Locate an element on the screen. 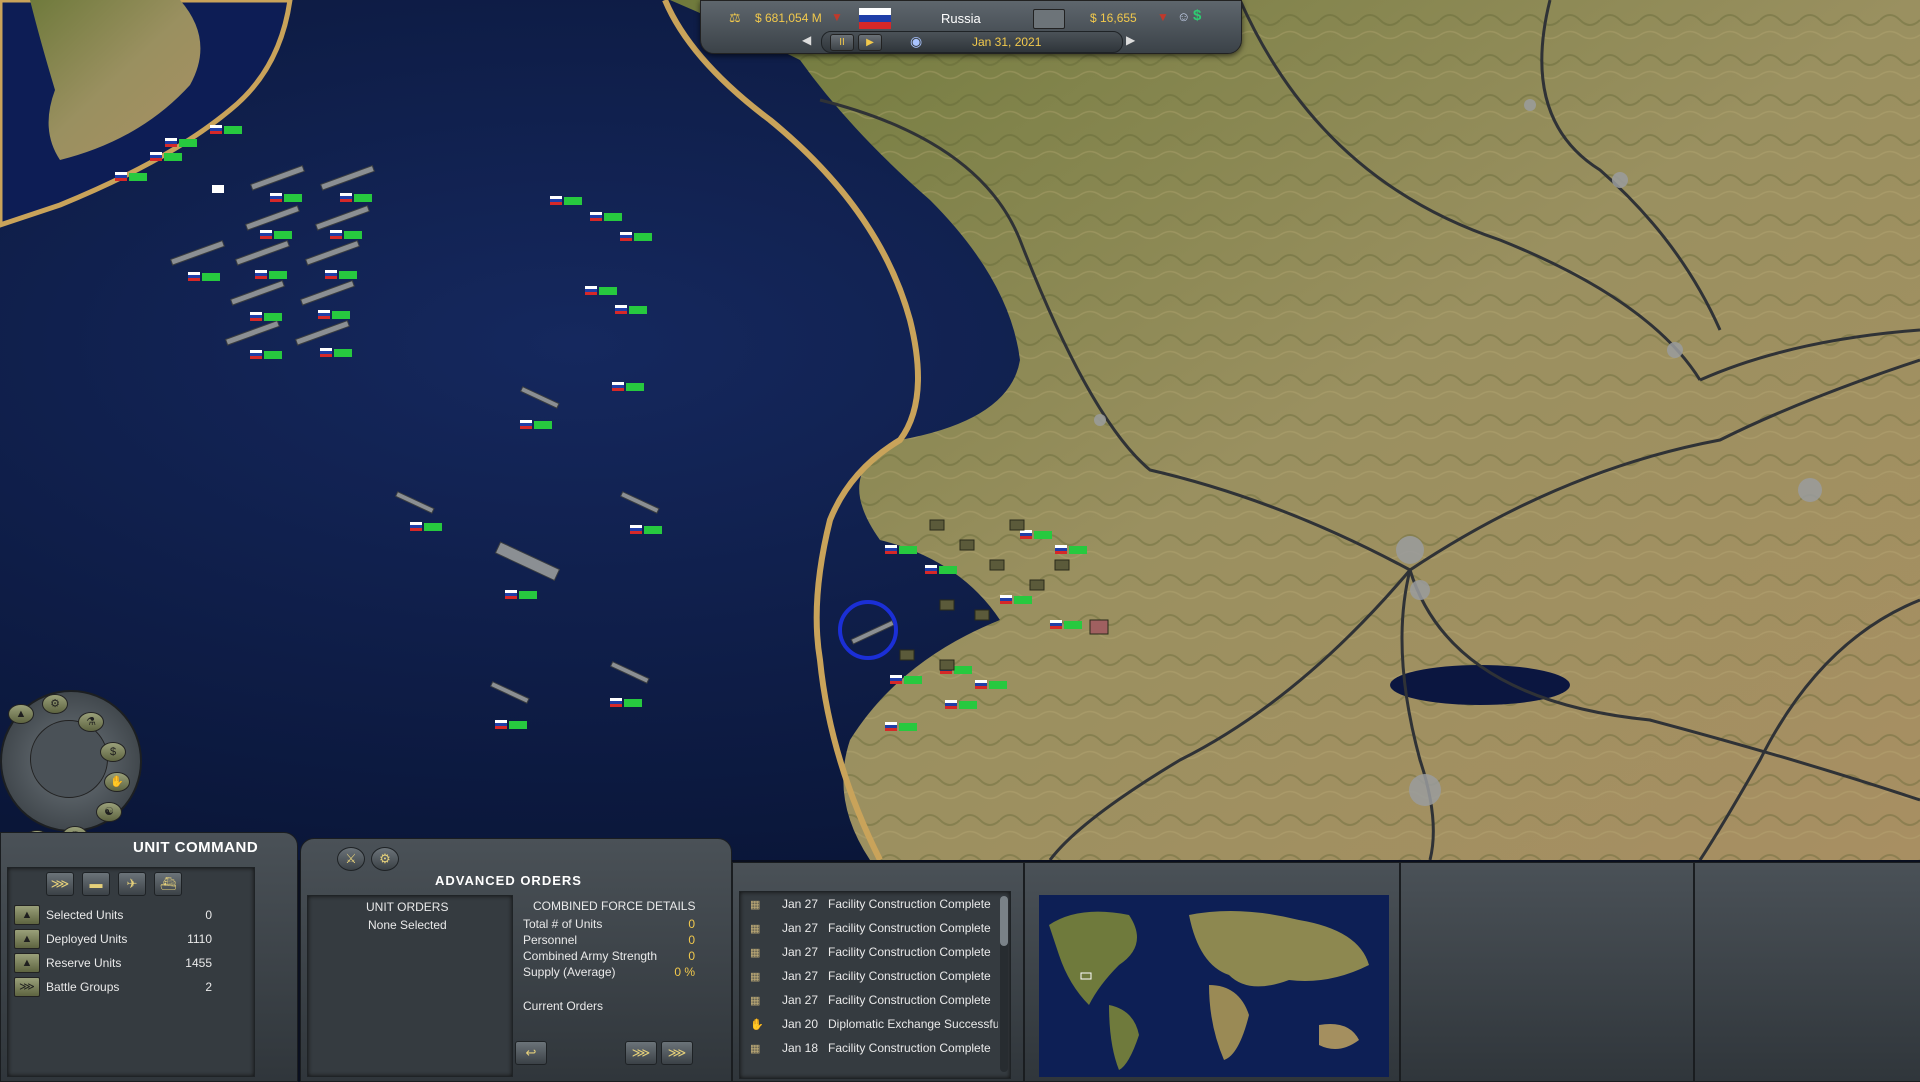 Image resolution: width=1920 pixels, height=1082 pixels. pause-button: II is located at coordinates (842, 42).